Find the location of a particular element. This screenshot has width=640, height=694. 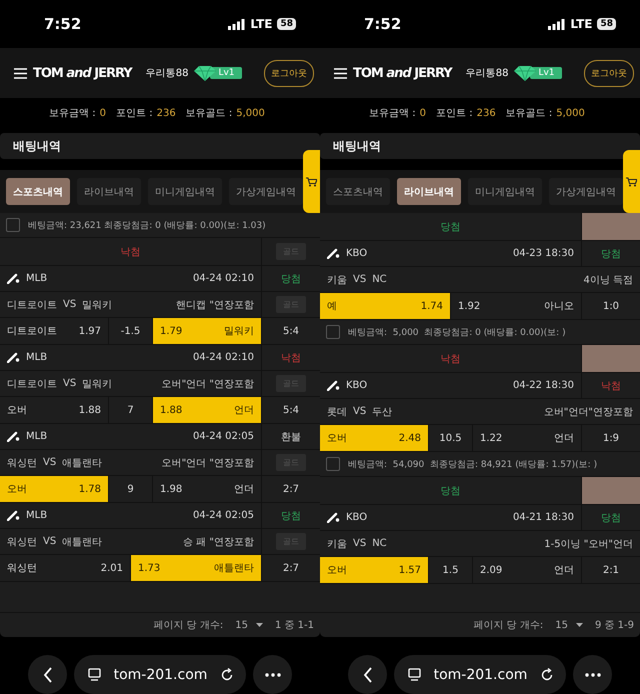

per-page-label: 페이지 당 개수: is located at coordinates (508, 625).